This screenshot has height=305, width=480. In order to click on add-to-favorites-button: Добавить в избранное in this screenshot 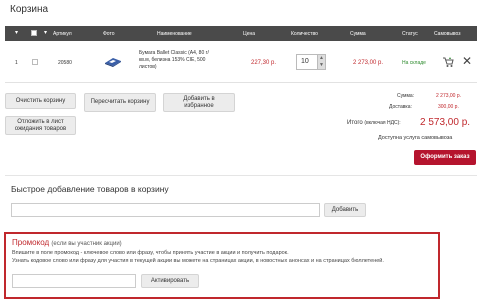, I will do `click(199, 102)`.